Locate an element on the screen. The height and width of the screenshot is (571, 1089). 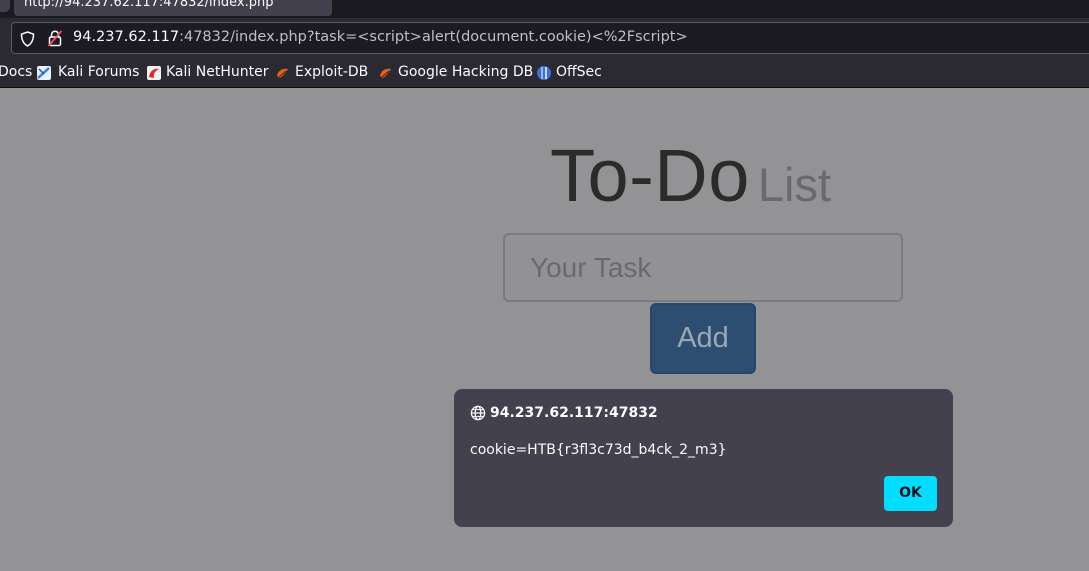
bookmark-label: Kali Forums is located at coordinates (99, 72).